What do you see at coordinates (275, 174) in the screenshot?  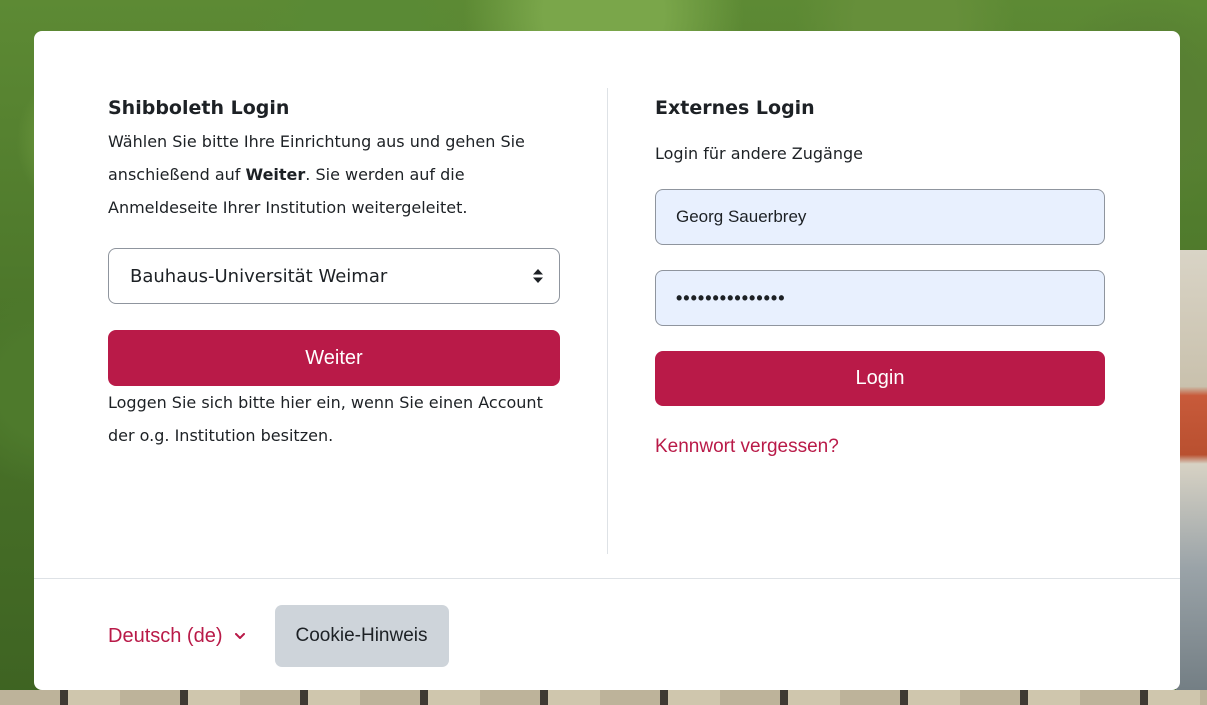 I see `intro-bold-weiter: Weiter` at bounding box center [275, 174].